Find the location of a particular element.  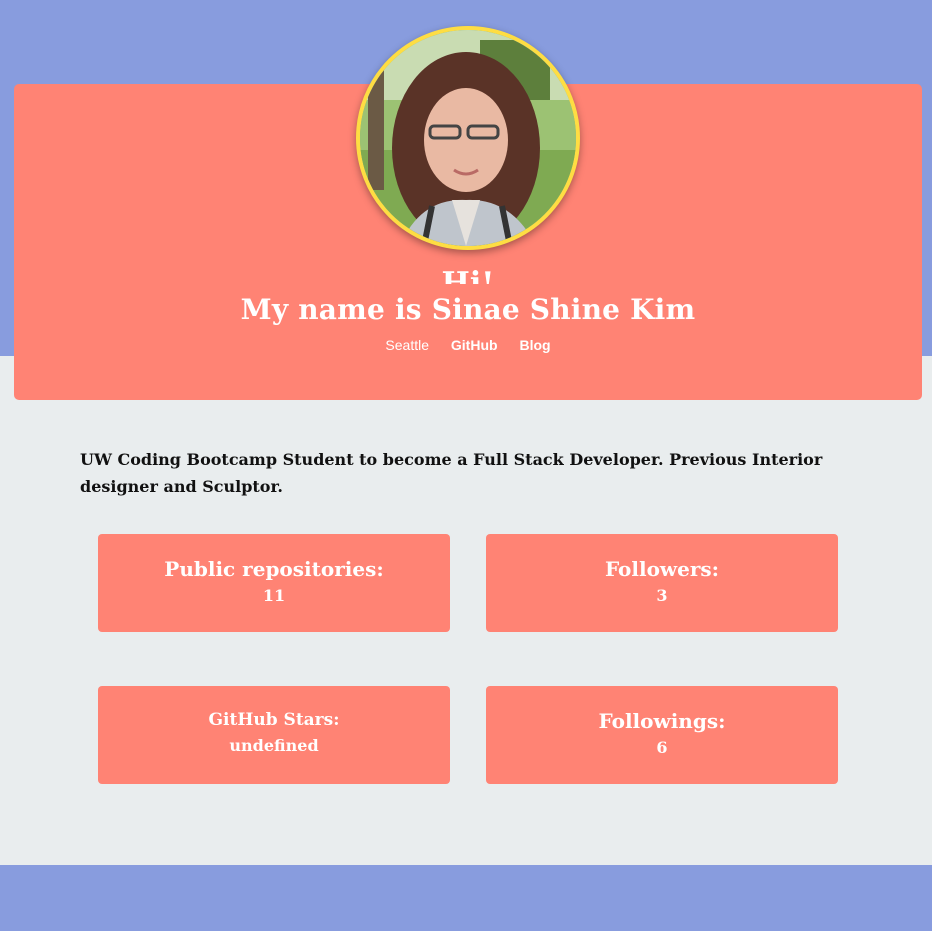

avatar-photo is located at coordinates (468, 138).